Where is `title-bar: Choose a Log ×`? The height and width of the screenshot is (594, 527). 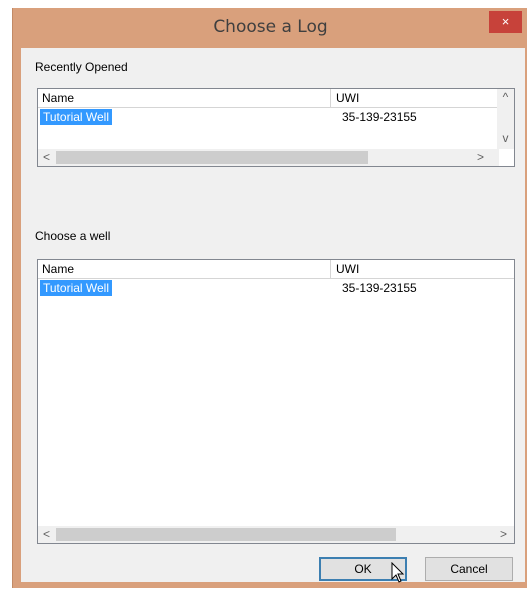 title-bar: Choose a Log × is located at coordinates (270, 28).